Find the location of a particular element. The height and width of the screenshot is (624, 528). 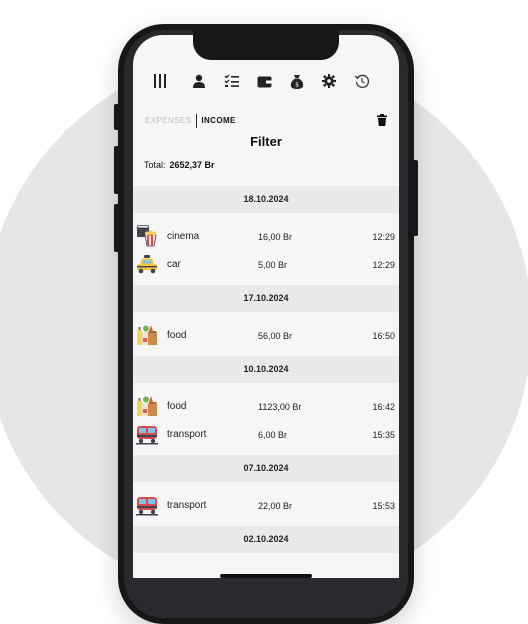

transaction-row: food 1123,00 Br 16:42 is located at coordinates (266, 407).